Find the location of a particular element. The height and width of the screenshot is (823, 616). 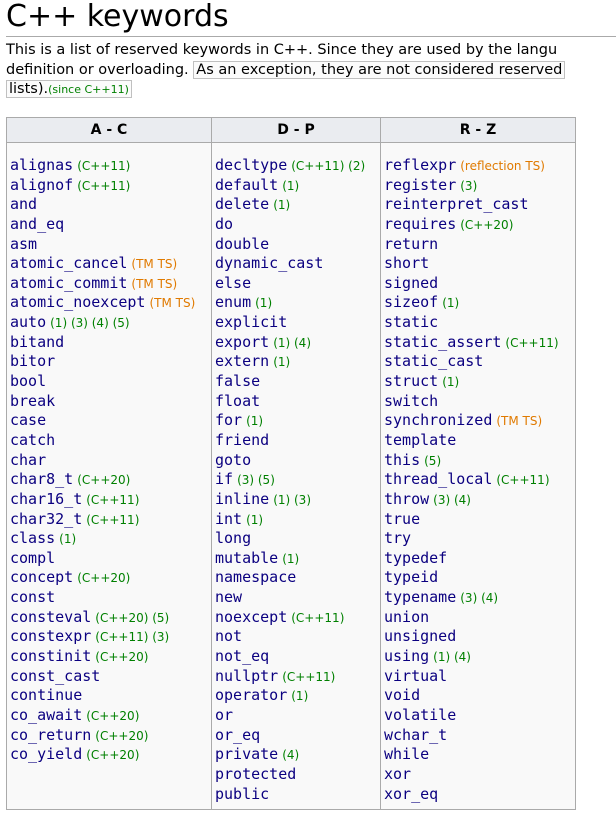

keyword-link: namespace is located at coordinates (255, 577).